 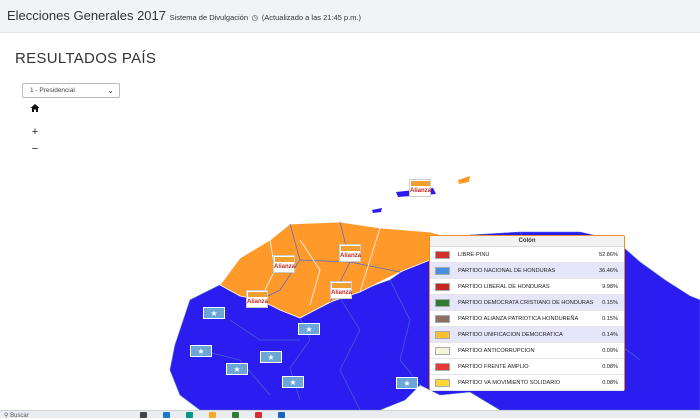 What do you see at coordinates (52, 90) in the screenshot?
I see `election-type-value: 1 - Presidencial` at bounding box center [52, 90].